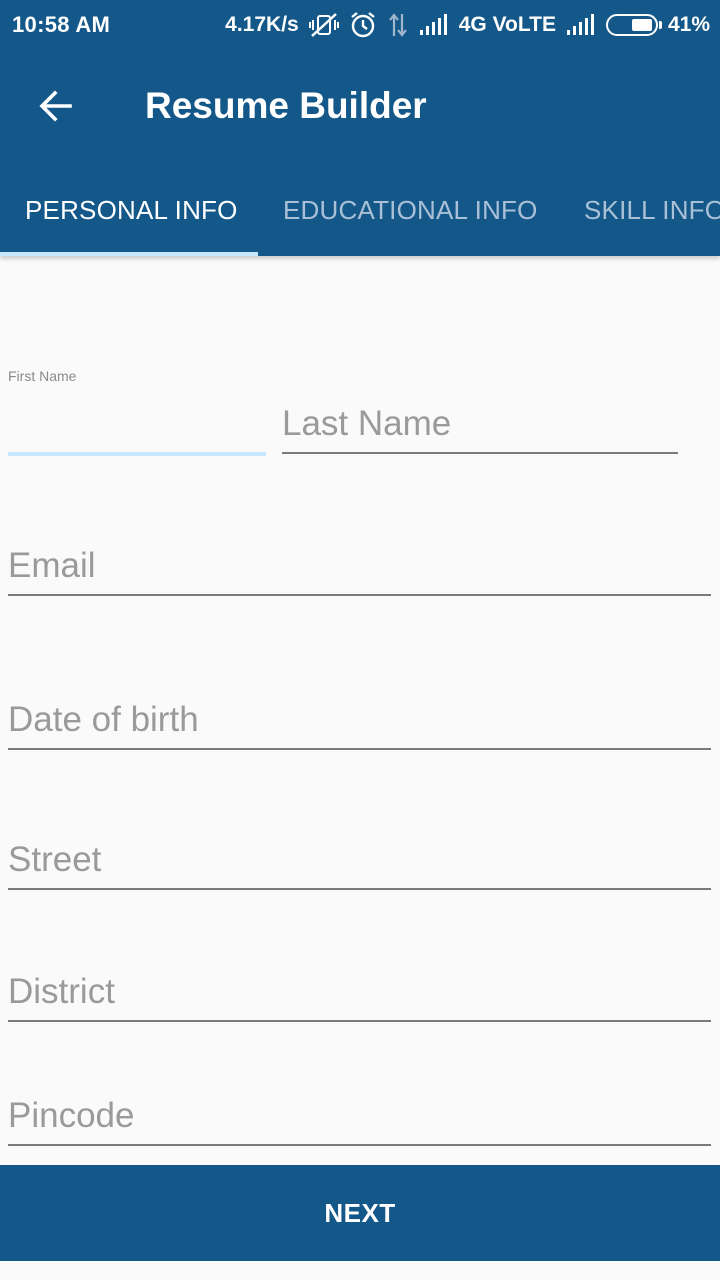  I want to click on data-transfer-icon, so click(398, 25).